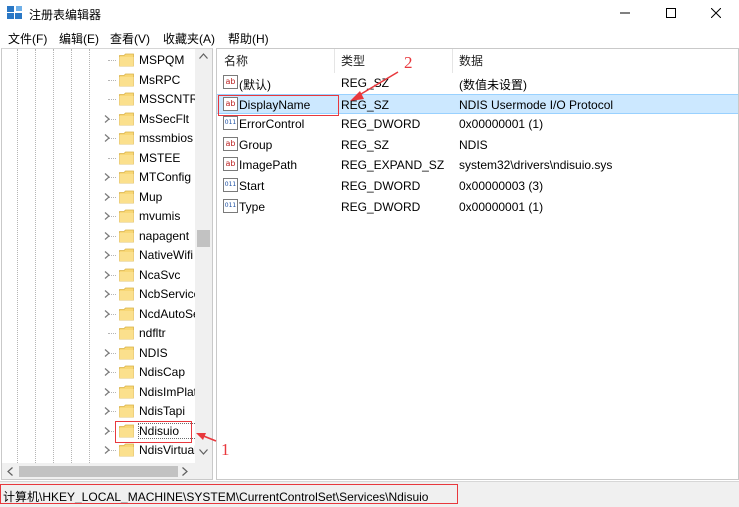 This screenshot has height=507, width=739. I want to click on value-data: 0x00000001 (1), so click(501, 206).